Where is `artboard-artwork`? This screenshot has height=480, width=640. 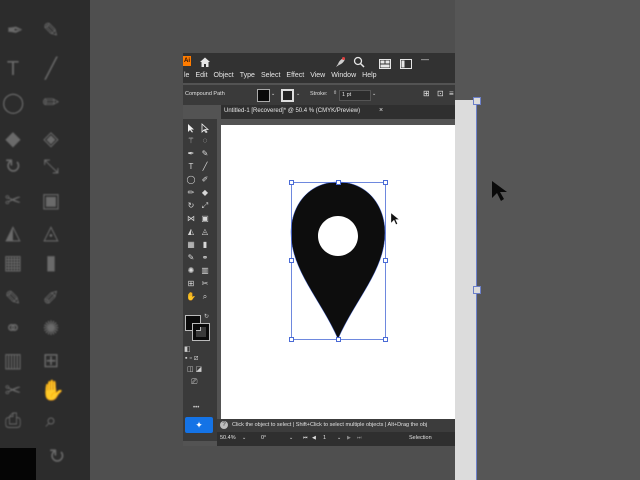 artboard-artwork is located at coordinates (345, 260).